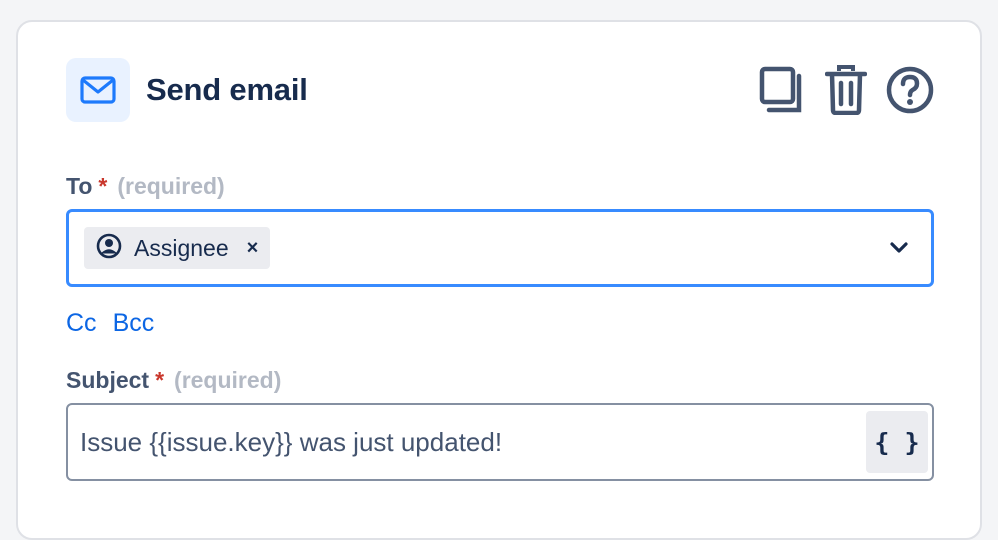 The width and height of the screenshot is (998, 540). What do you see at coordinates (897, 442) in the screenshot?
I see `insert-variable-button: { }` at bounding box center [897, 442].